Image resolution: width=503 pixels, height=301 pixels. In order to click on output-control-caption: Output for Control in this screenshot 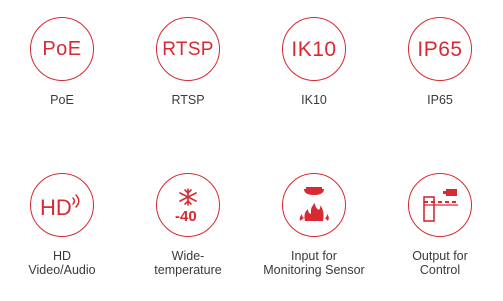, I will do `click(440, 263)`.